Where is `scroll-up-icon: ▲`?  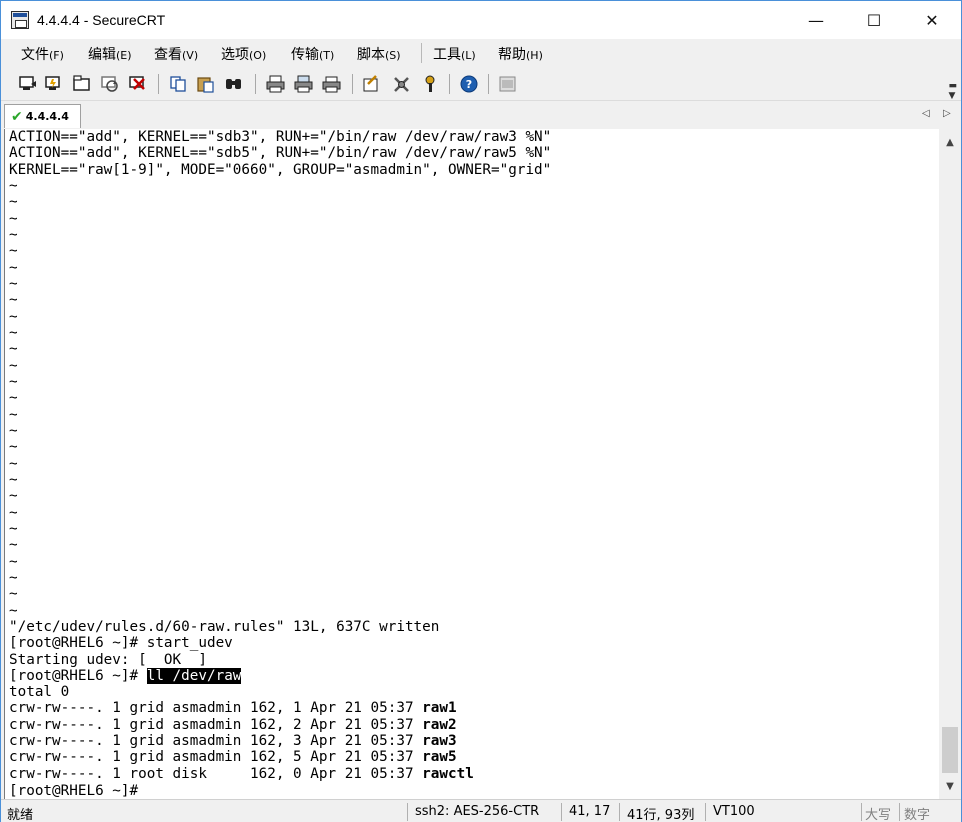
scroll-up-icon: ▲ is located at coordinates (950, 142).